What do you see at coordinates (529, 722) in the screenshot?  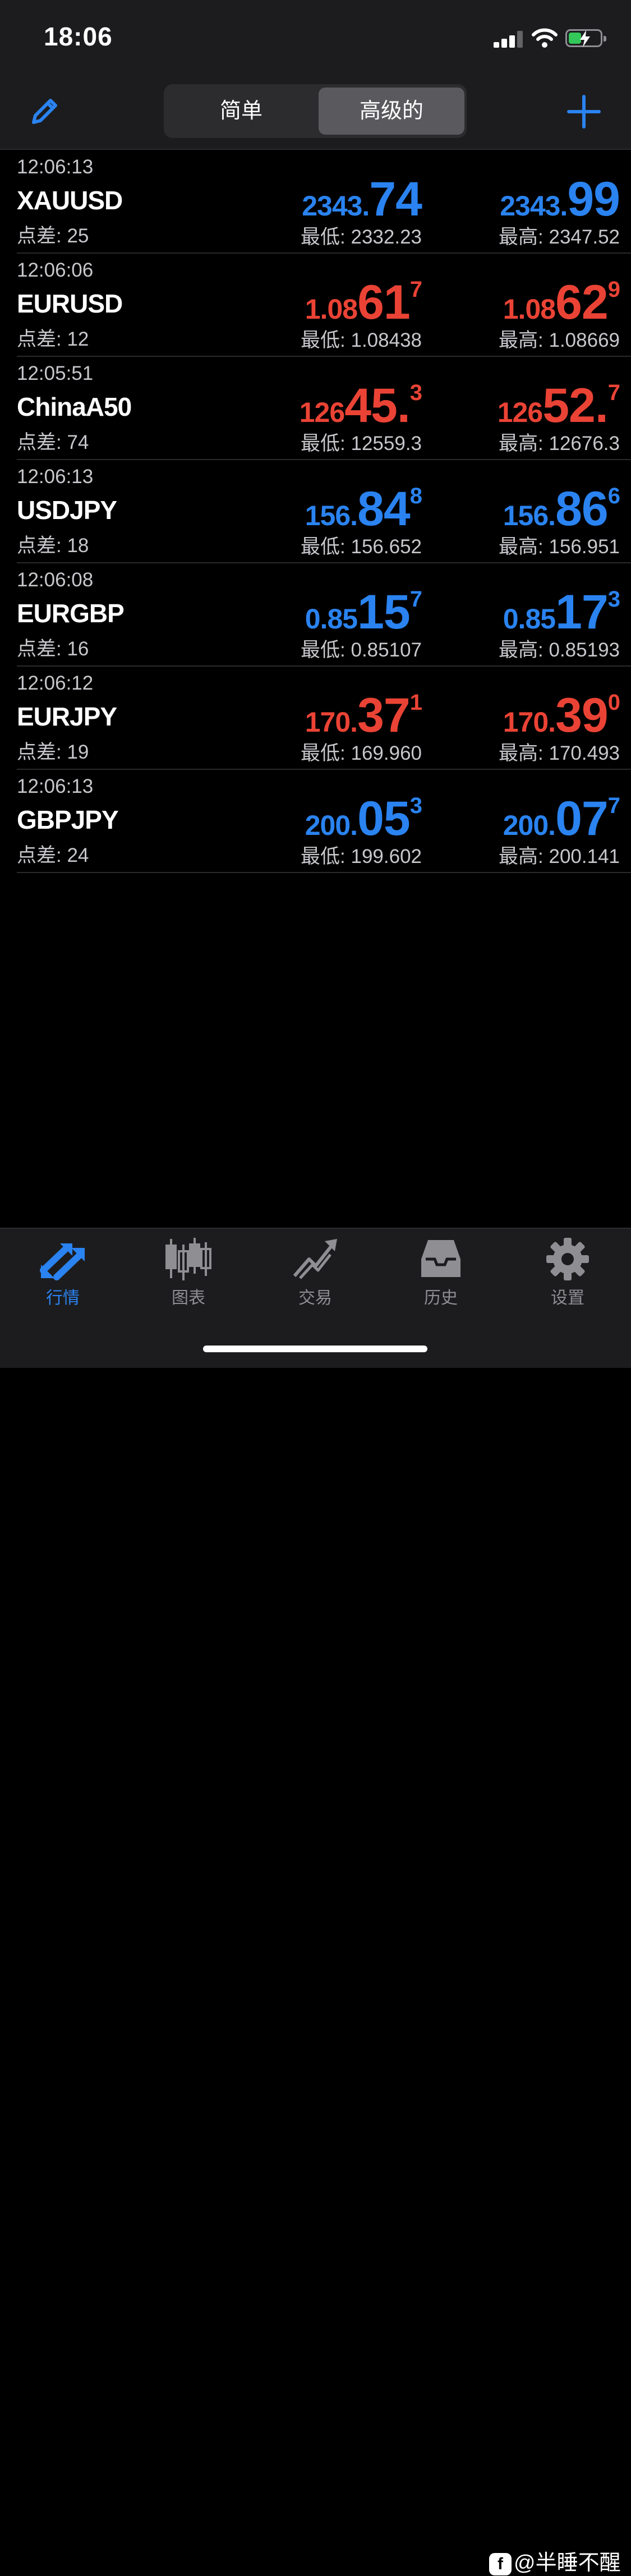 I see `ask-price-prefix: 170.` at bounding box center [529, 722].